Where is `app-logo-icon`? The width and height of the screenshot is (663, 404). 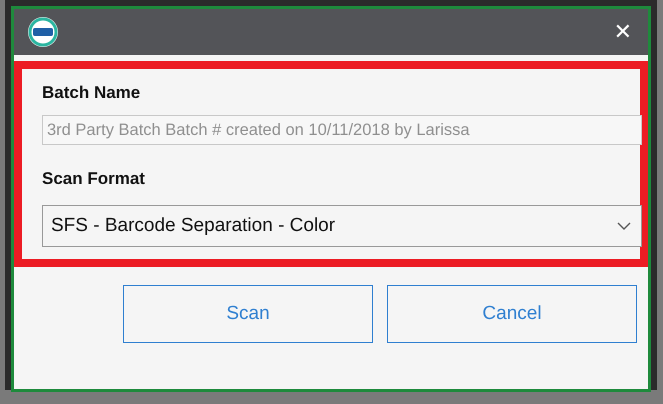
app-logo-icon is located at coordinates (43, 32).